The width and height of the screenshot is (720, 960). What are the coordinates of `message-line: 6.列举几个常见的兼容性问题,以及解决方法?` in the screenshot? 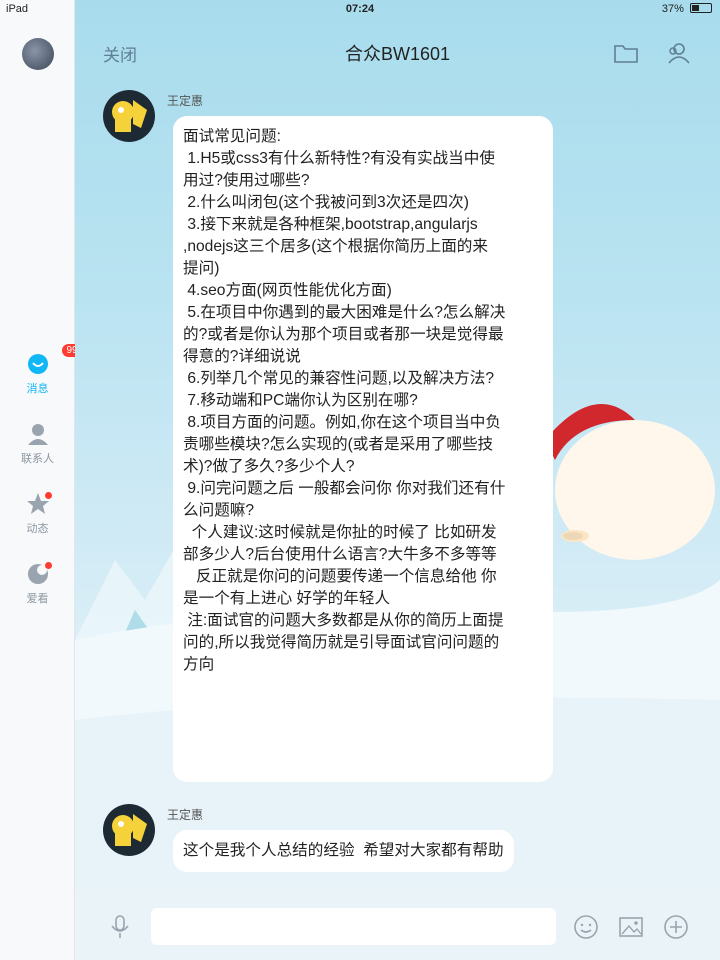 It's located at (339, 378).